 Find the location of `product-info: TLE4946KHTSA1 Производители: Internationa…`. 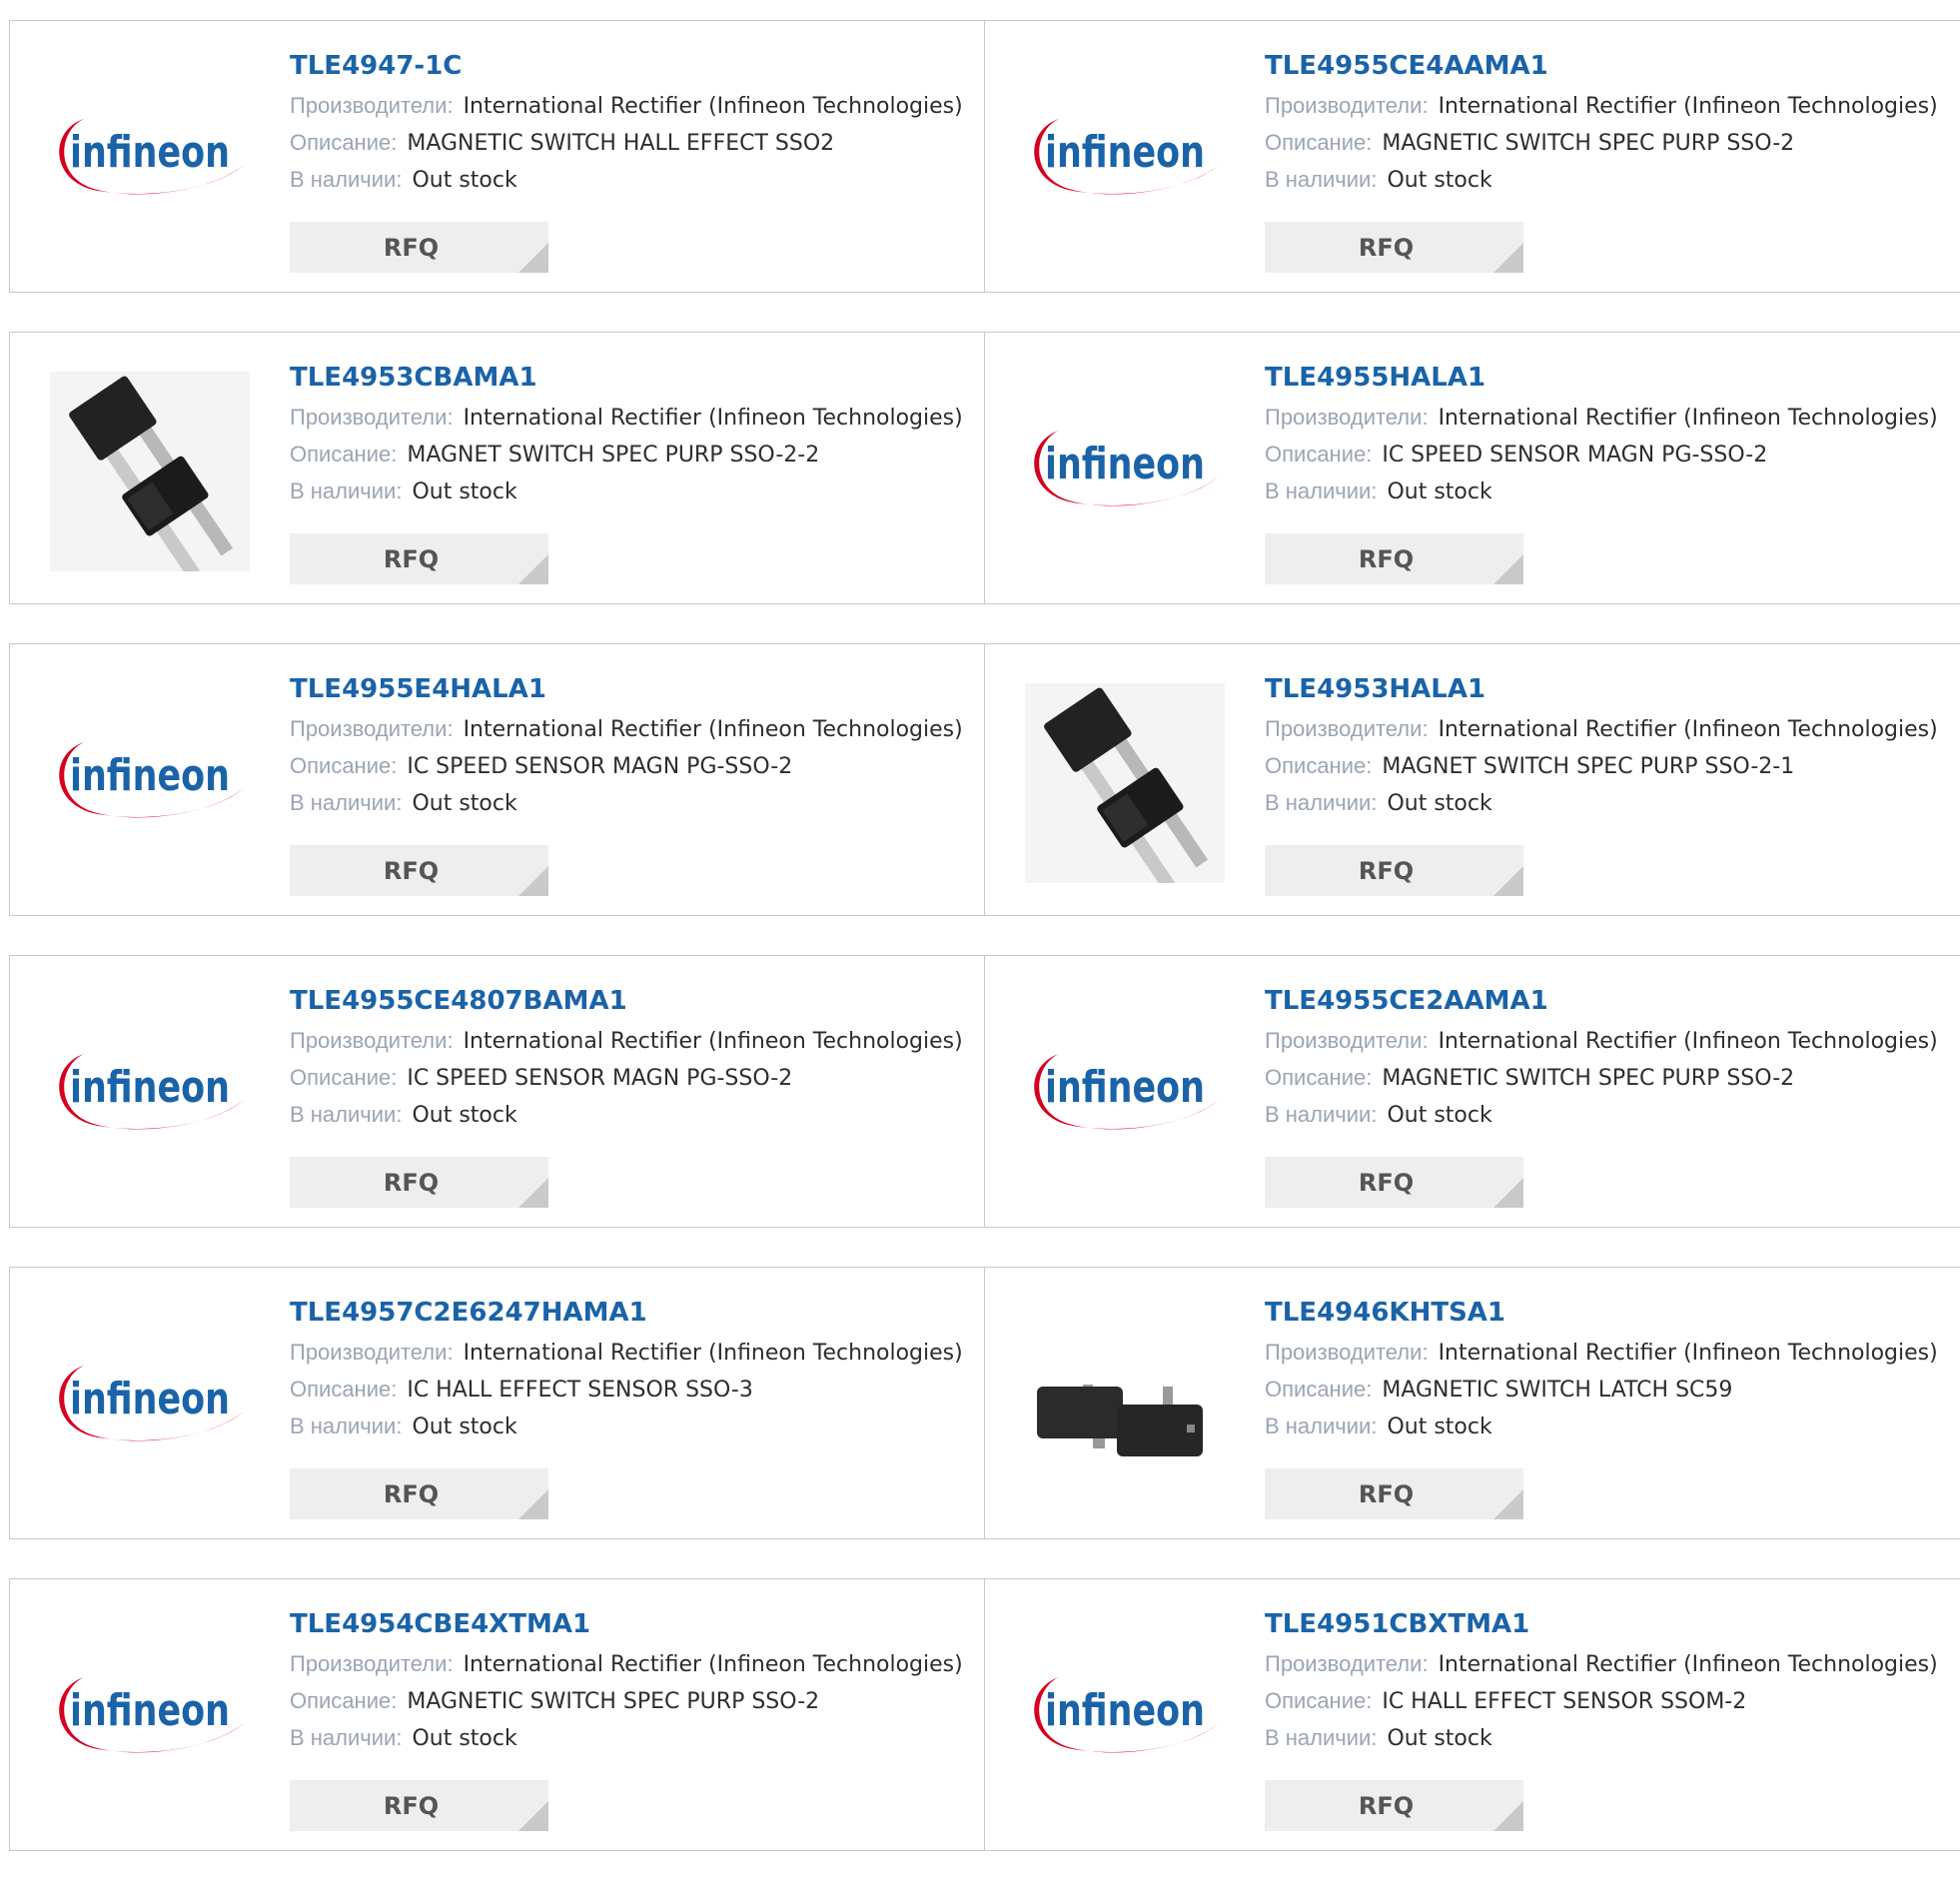

product-info: TLE4946KHTSA1 Производители: Internationa… is located at coordinates (1601, 1370).